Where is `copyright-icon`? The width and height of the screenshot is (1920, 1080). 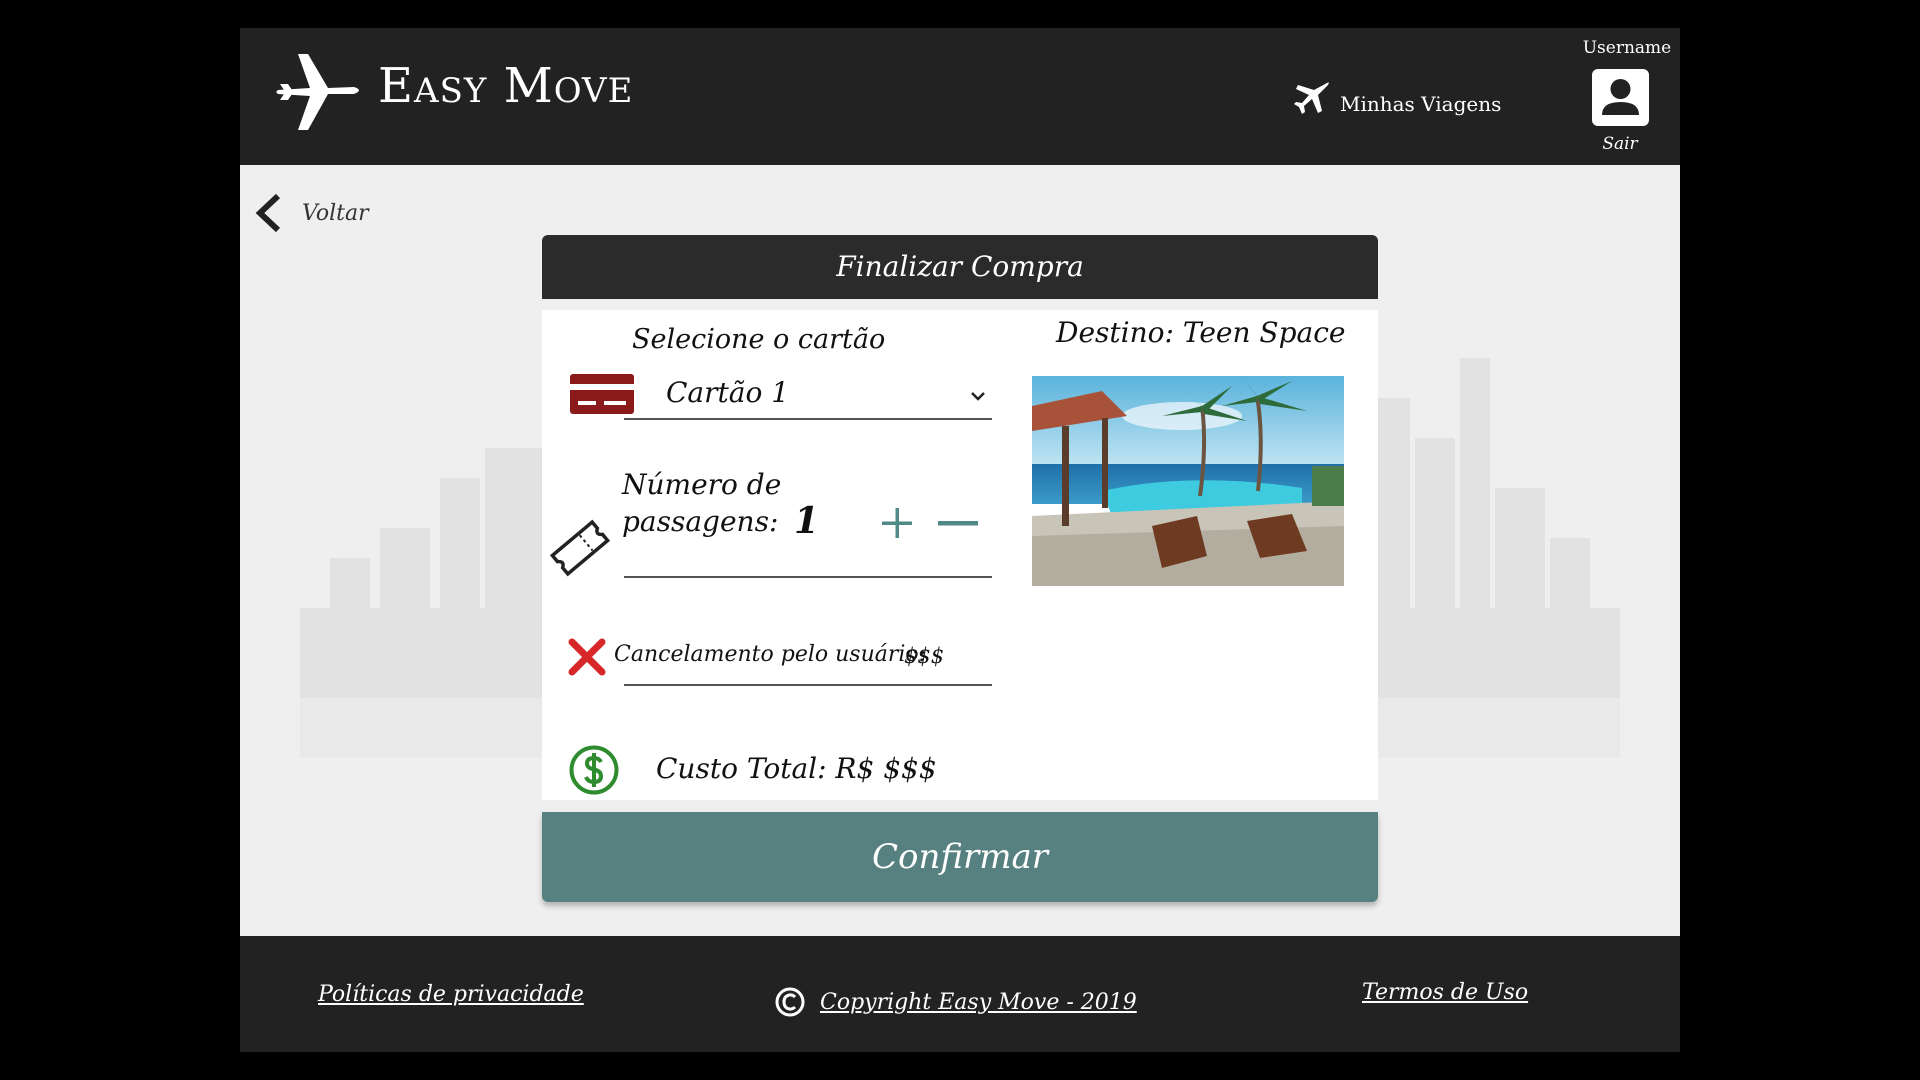 copyright-icon is located at coordinates (790, 1002).